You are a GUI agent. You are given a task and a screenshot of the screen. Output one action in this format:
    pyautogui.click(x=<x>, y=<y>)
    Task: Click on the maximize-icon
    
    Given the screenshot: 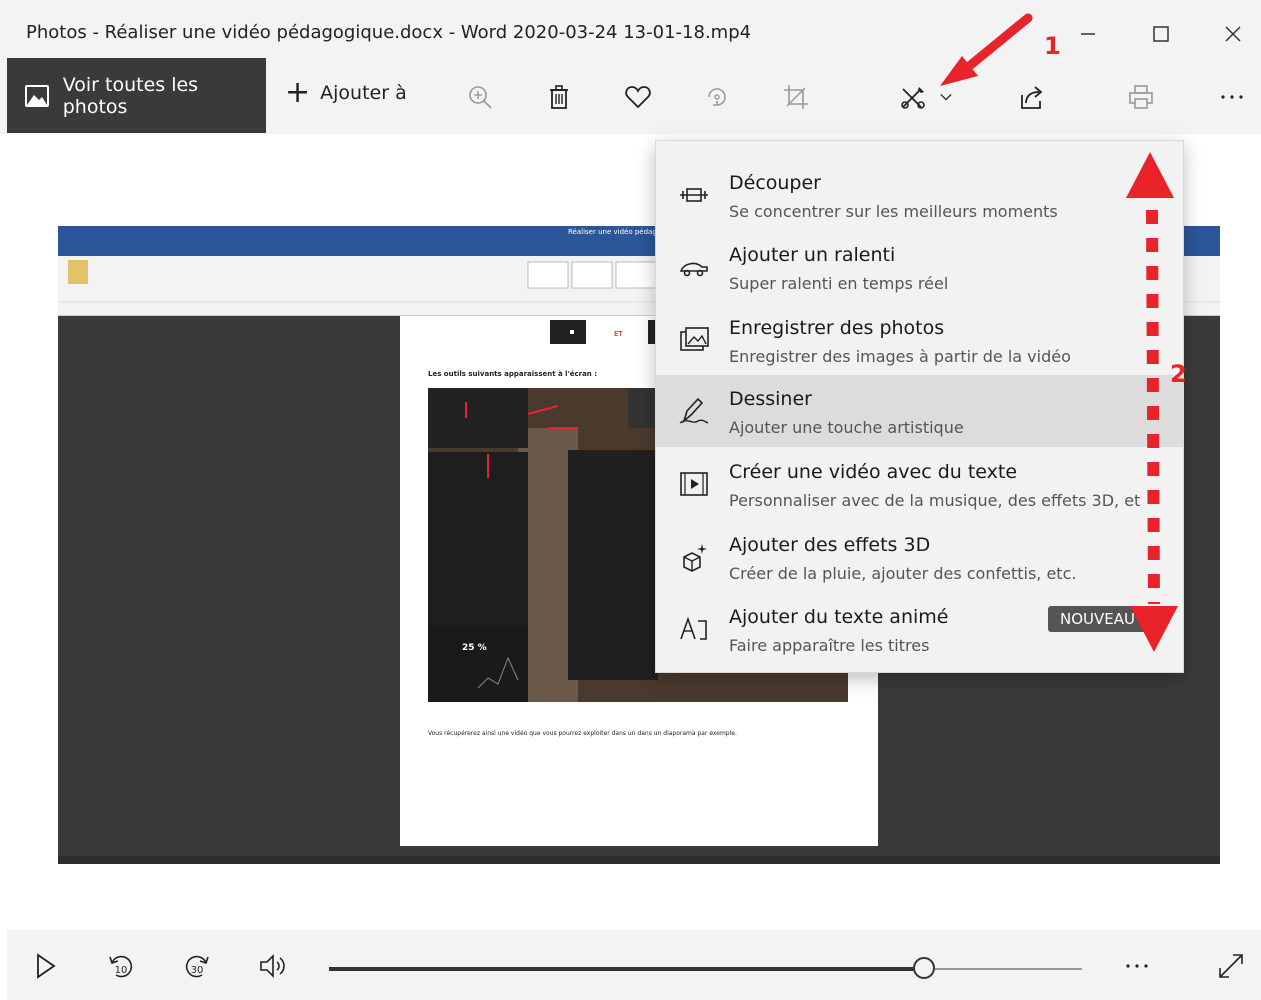 What is the action you would take?
    pyautogui.click(x=1161, y=34)
    